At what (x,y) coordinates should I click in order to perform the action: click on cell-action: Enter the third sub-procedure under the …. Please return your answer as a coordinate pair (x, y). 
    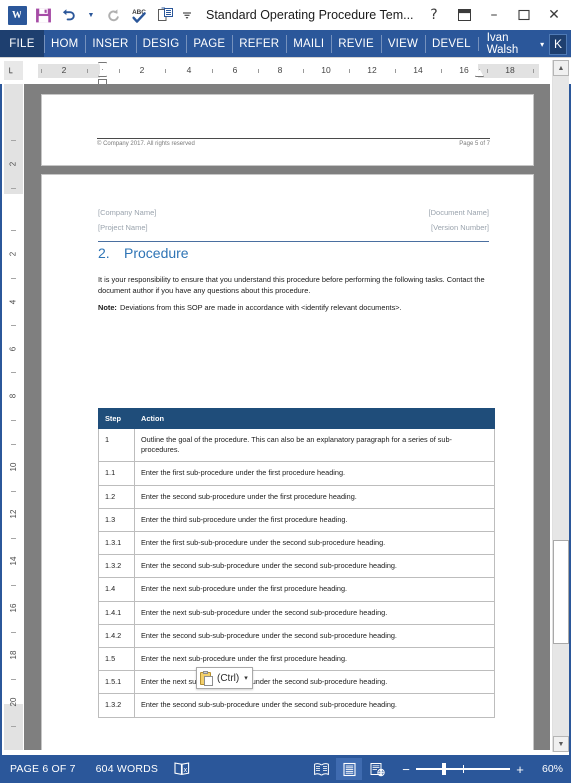
    Looking at the image, I should click on (314, 520).